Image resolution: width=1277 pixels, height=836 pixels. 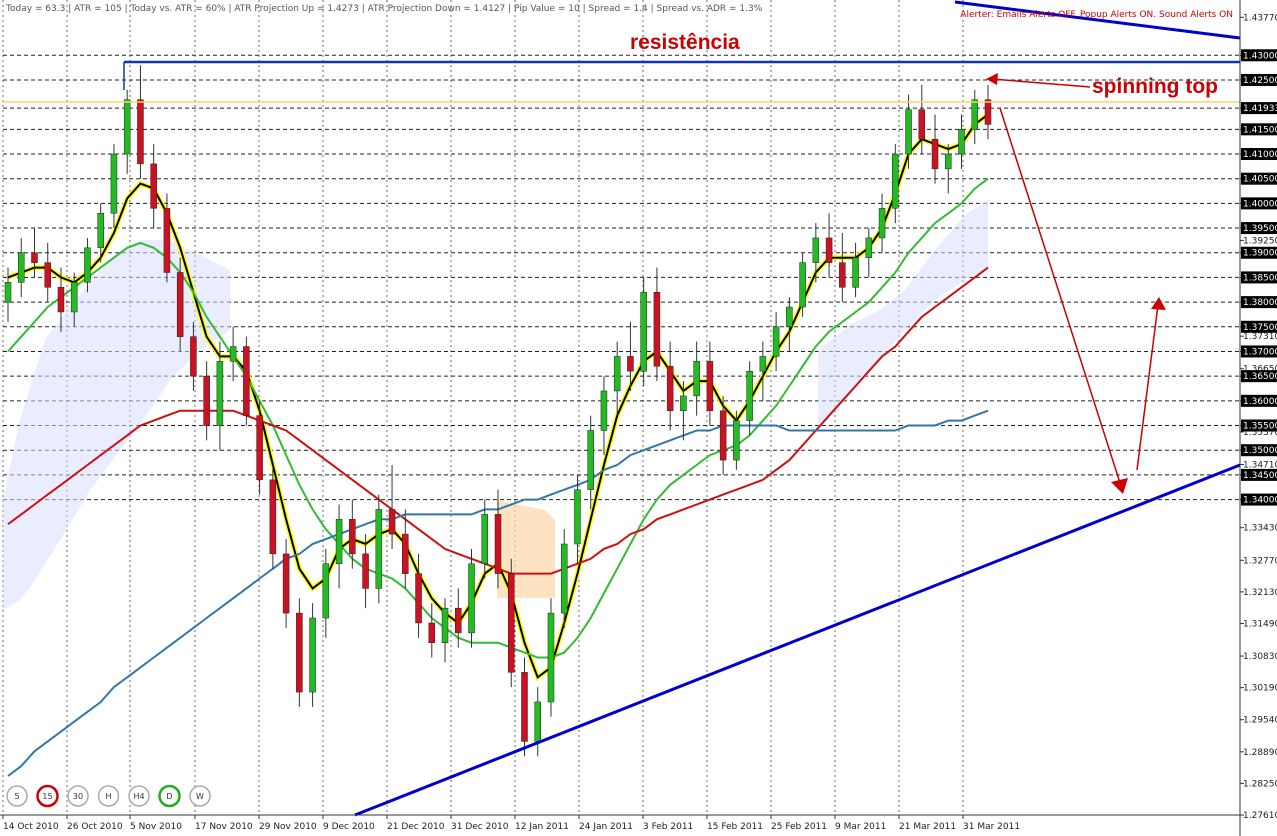 What do you see at coordinates (1260, 109) in the screenshot?
I see `price-tick-label: 1.41933` at bounding box center [1260, 109].